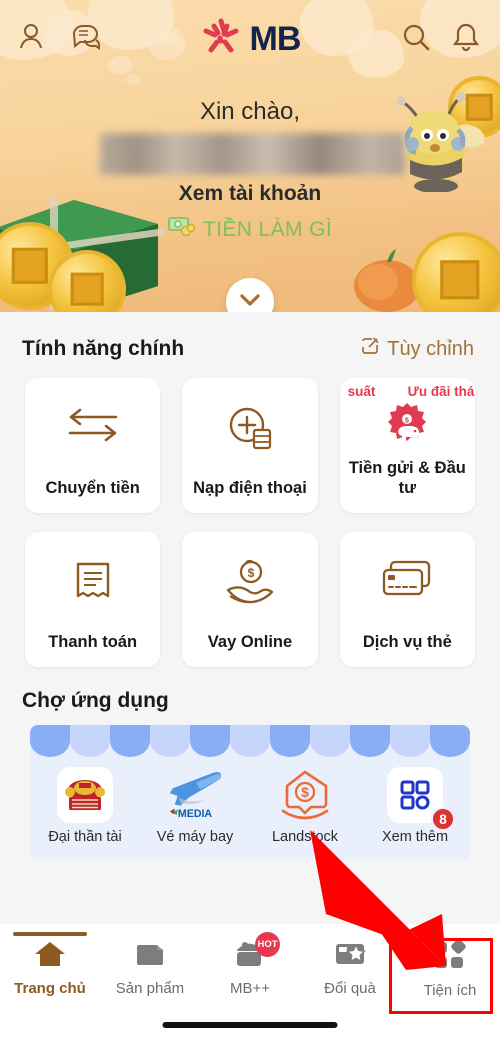  I want to click on nav-item-products: Sản phẩm, so click(150, 964).